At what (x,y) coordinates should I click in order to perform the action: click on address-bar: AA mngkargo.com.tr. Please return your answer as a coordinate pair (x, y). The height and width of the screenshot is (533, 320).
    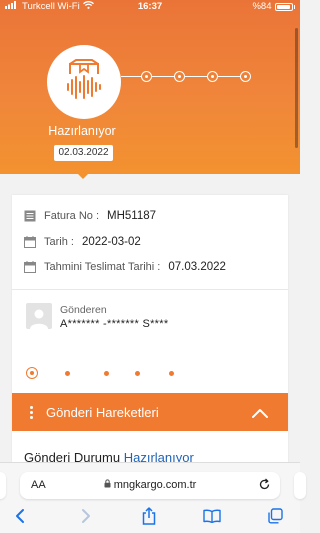
    Looking at the image, I should click on (150, 485).